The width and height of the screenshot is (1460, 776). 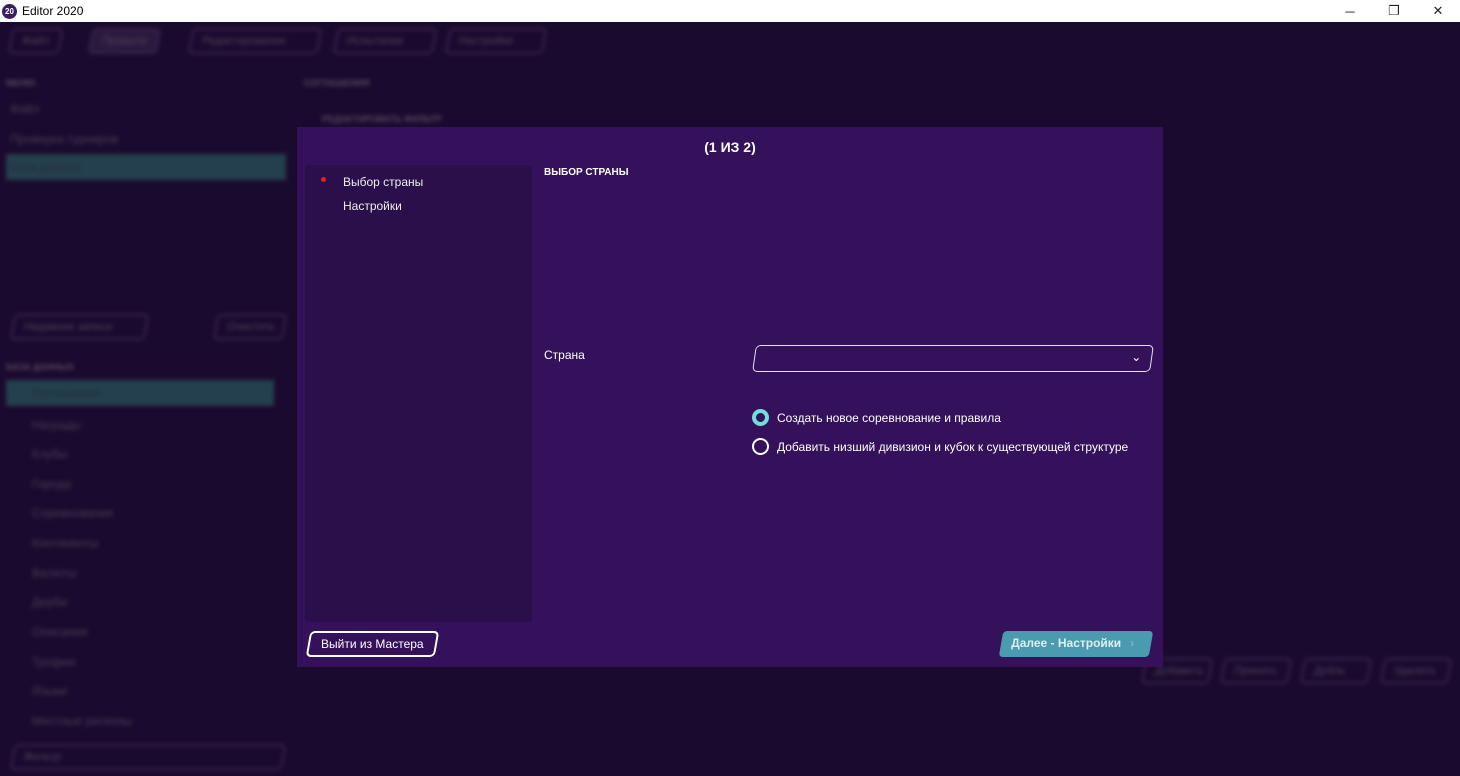 What do you see at coordinates (953, 358) in the screenshot?
I see `country-dropdown: ⌄` at bounding box center [953, 358].